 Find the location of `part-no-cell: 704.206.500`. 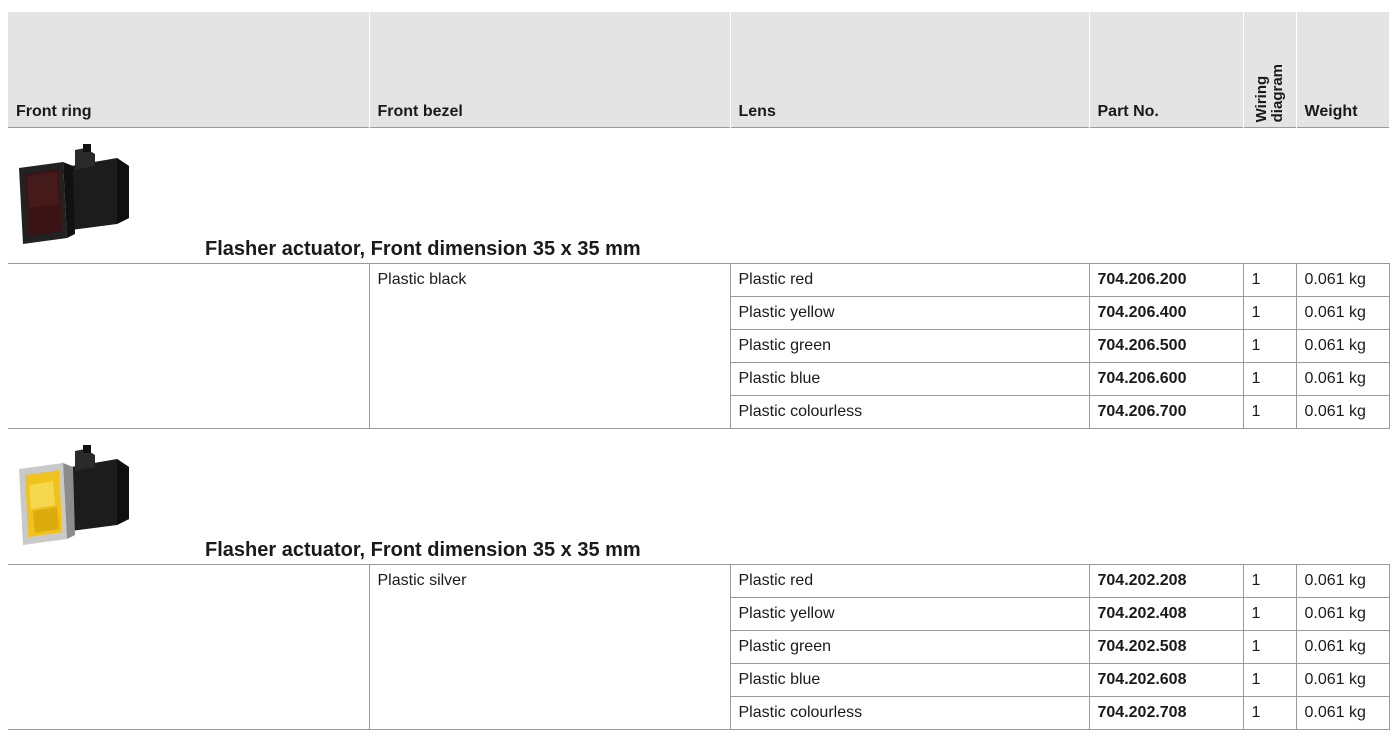

part-no-cell: 704.206.500 is located at coordinates (1166, 345).